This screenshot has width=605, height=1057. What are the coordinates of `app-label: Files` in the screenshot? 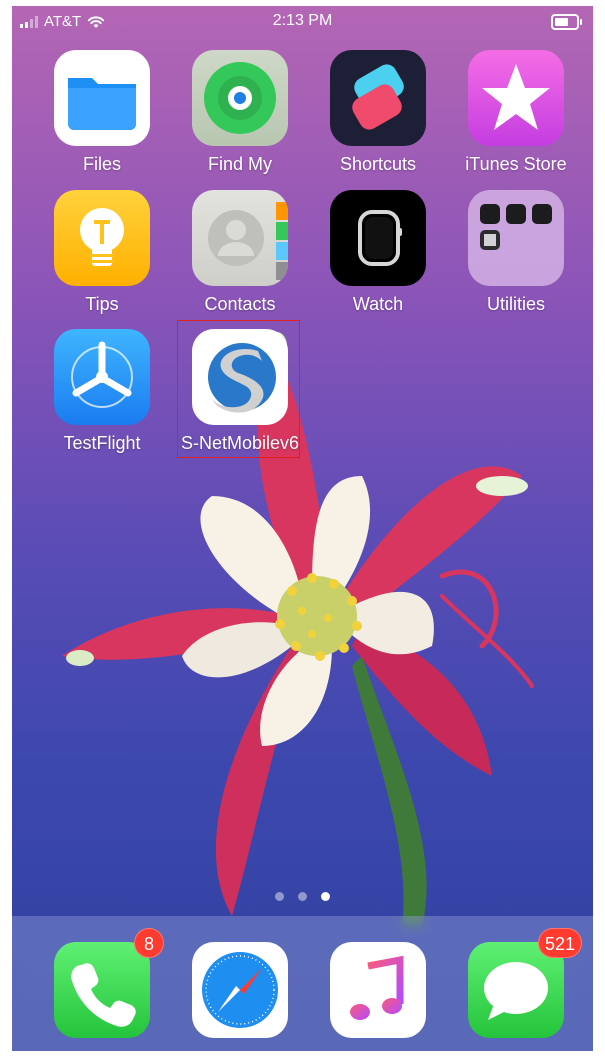 It's located at (101, 164).